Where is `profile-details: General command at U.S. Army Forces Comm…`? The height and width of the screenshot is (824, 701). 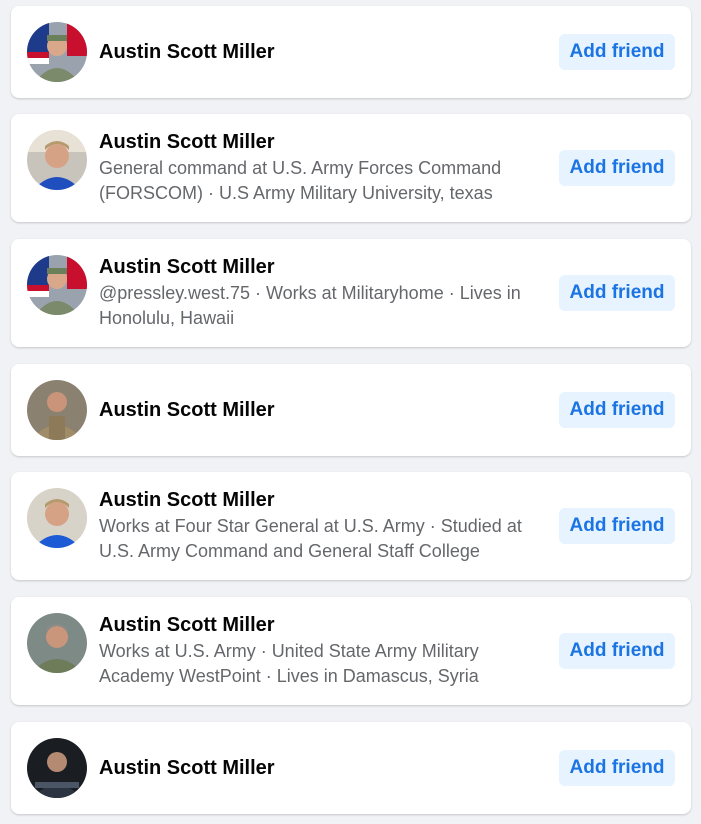 profile-details: General command at U.S. Army Forces Comm… is located at coordinates (300, 180).